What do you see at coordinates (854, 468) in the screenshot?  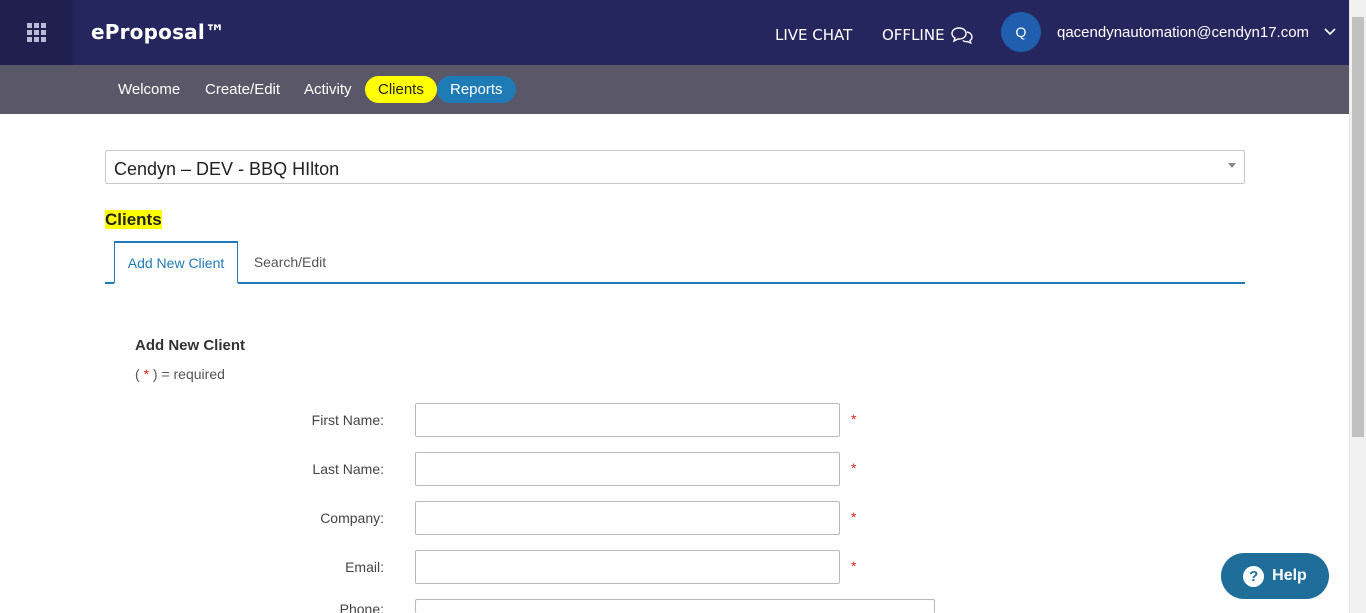 I see `last-name-required-star: *` at bounding box center [854, 468].